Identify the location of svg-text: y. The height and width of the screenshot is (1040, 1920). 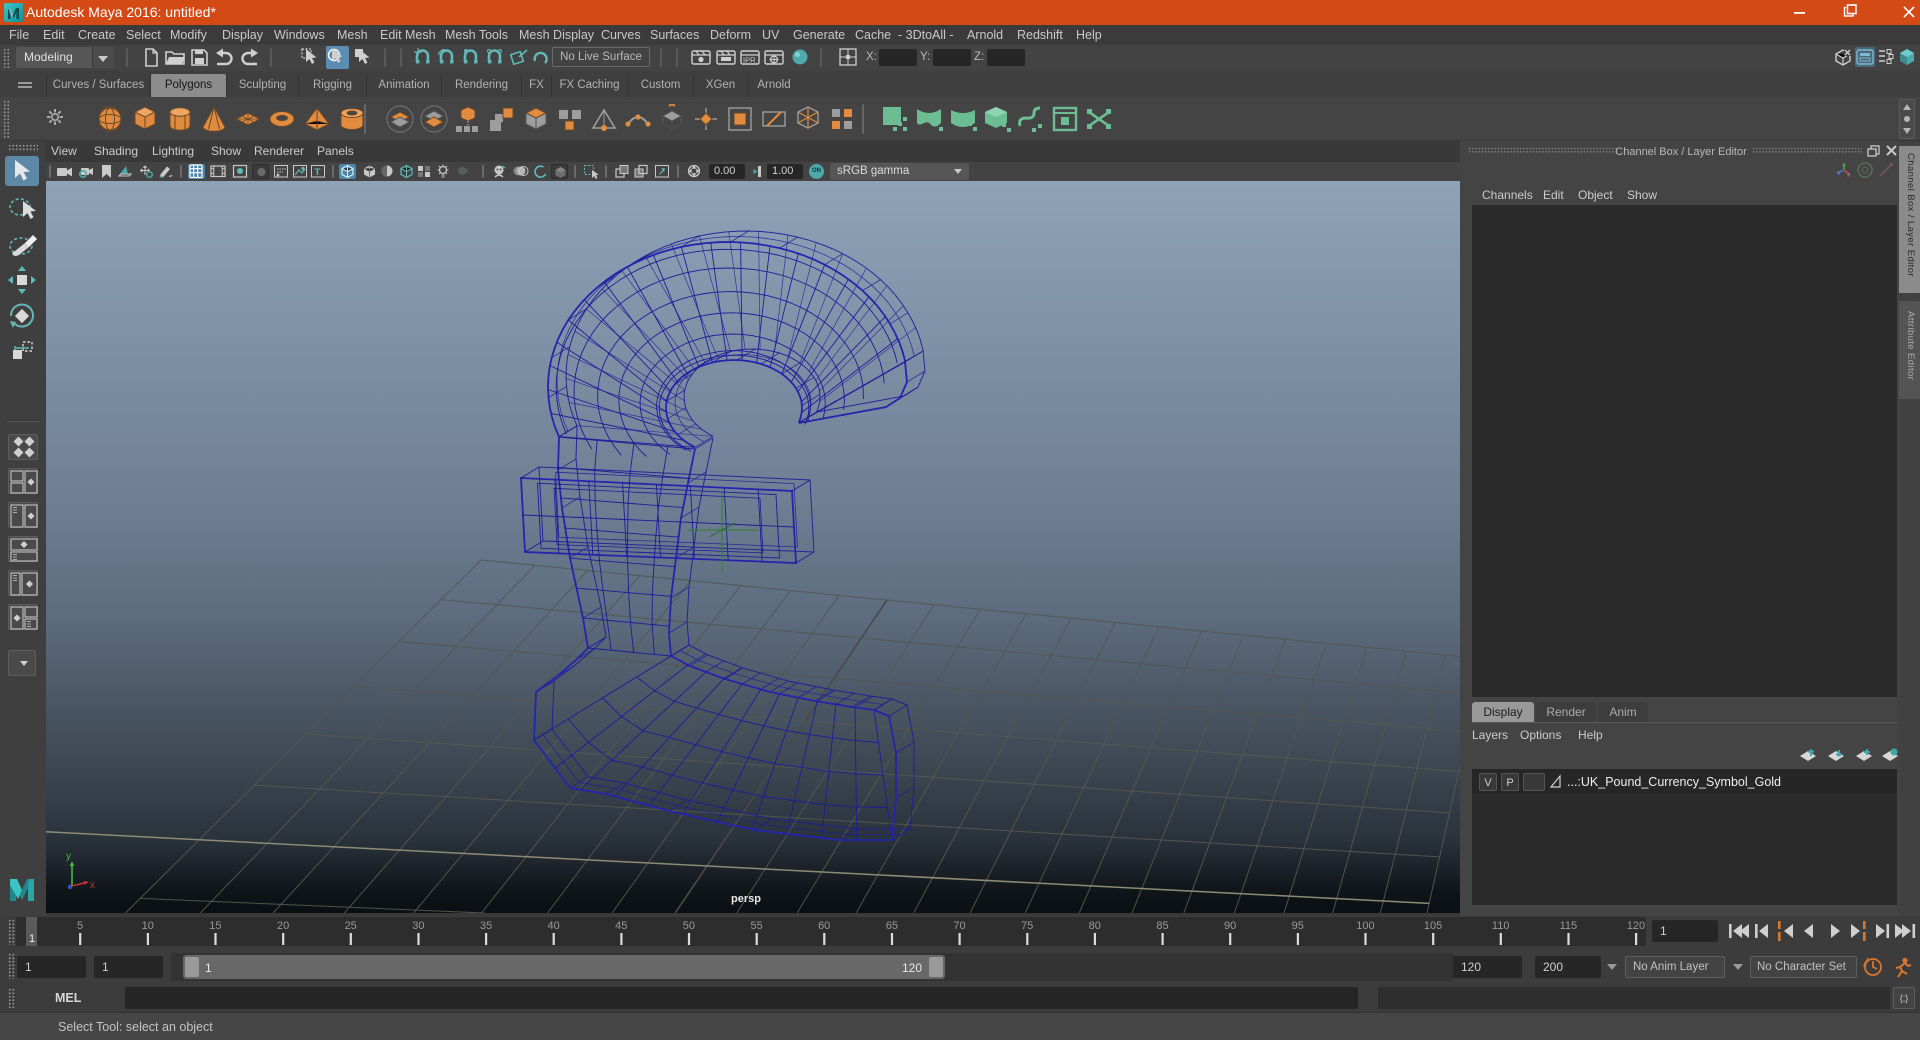
(68, 856).